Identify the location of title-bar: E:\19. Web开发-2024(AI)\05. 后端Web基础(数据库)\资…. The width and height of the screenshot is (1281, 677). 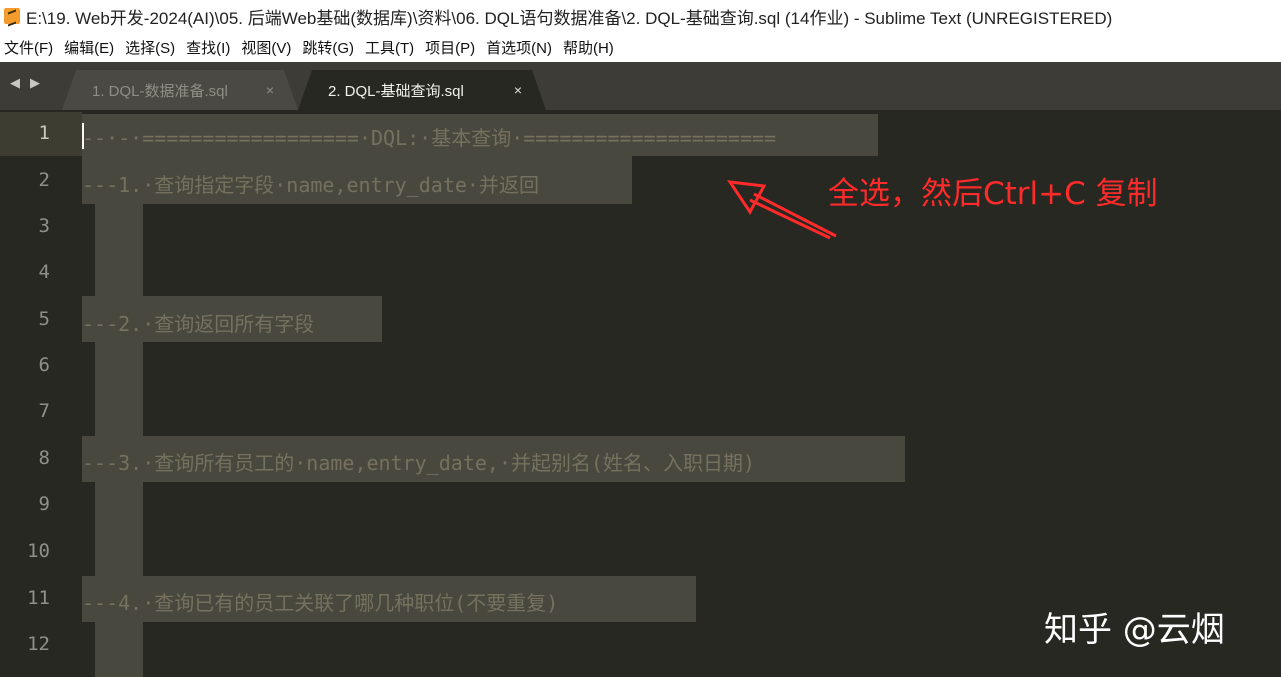
(640, 16).